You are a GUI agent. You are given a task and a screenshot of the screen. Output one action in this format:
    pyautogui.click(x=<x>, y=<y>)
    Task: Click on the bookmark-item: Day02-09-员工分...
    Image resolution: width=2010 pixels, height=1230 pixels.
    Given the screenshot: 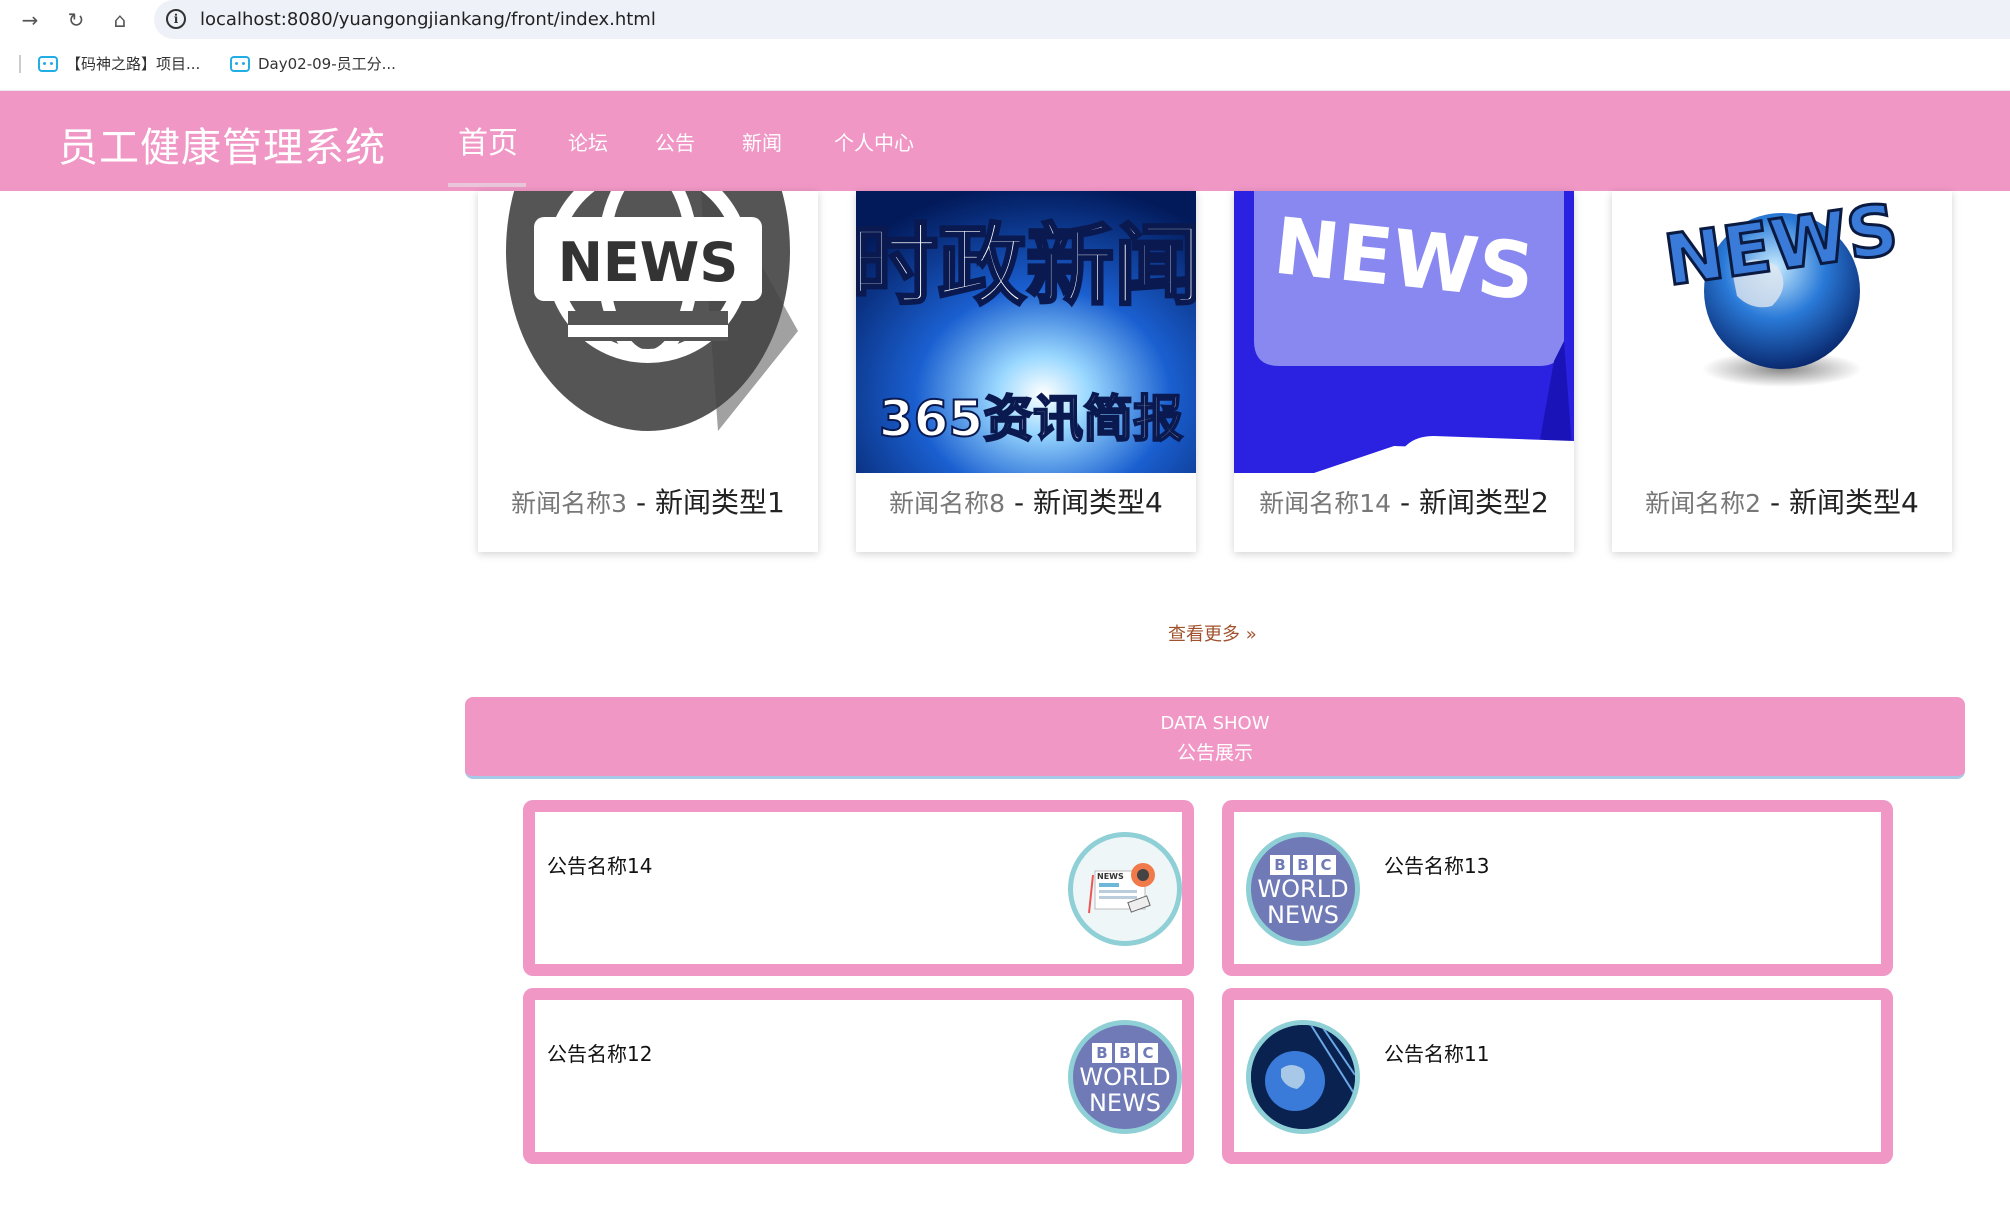 What is the action you would take?
    pyautogui.click(x=313, y=63)
    